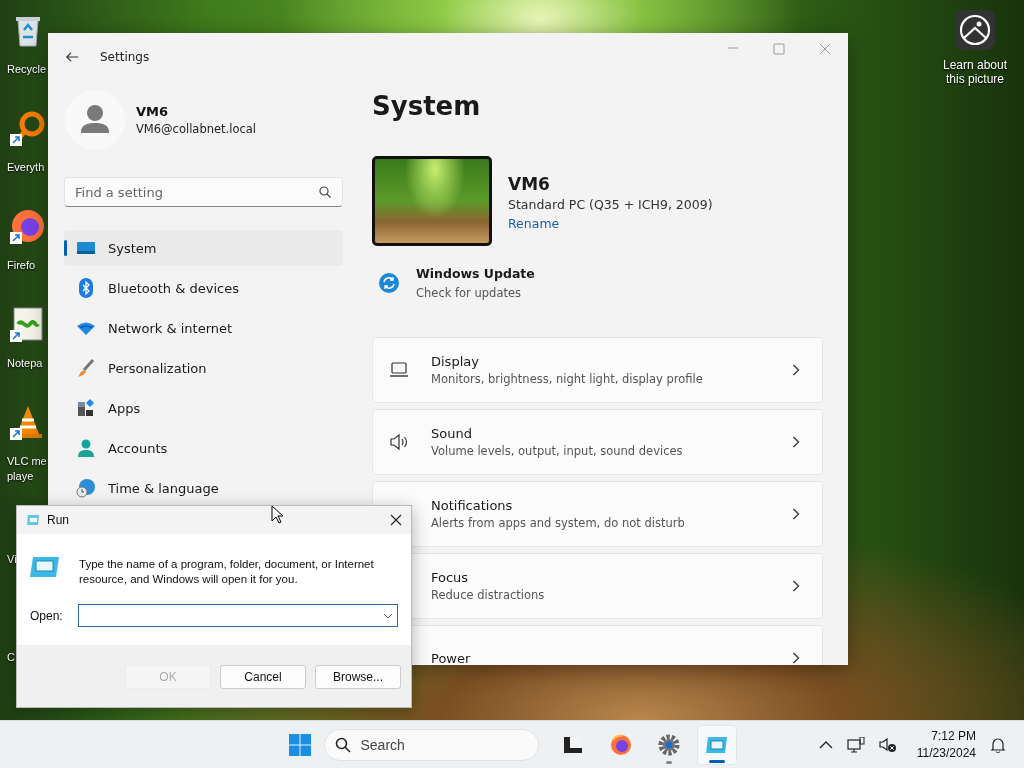  What do you see at coordinates (557, 451) in the screenshot?
I see `card-description: Volume levels, output, input, sound devices` at bounding box center [557, 451].